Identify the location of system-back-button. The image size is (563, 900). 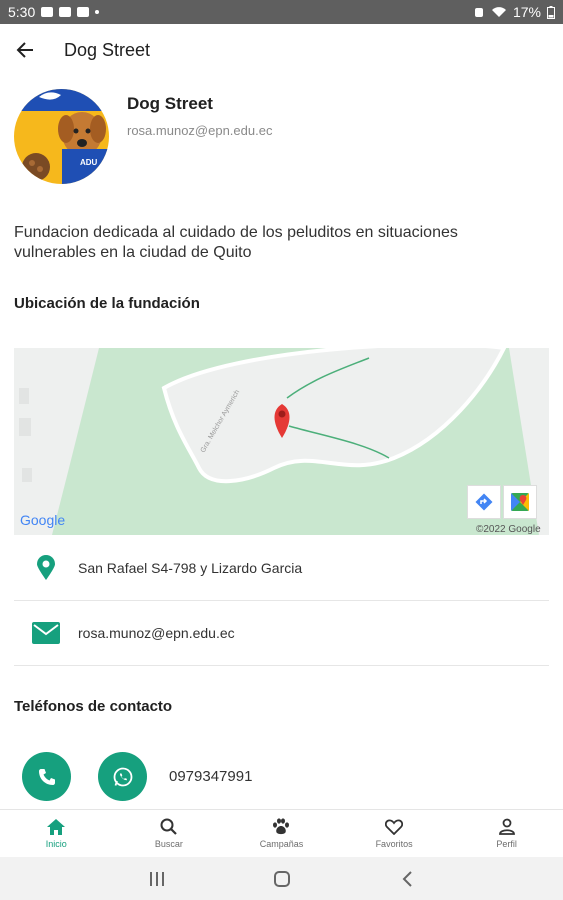
(407, 879).